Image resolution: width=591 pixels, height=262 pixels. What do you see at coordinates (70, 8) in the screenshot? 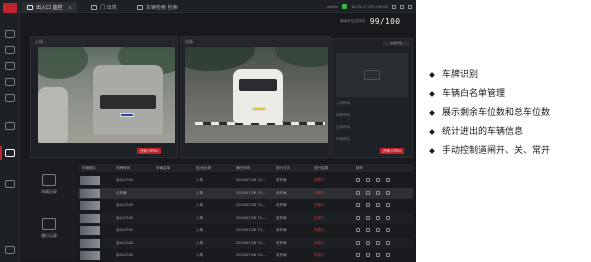
I see `close-icon: x` at bounding box center [70, 8].